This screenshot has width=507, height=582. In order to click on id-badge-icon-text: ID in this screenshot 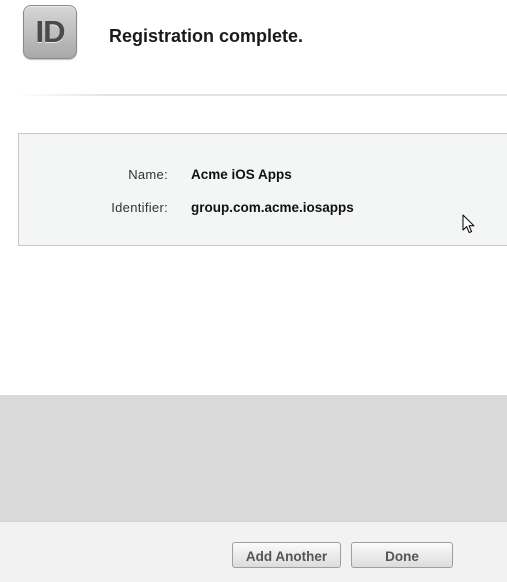, I will do `click(50, 31)`.